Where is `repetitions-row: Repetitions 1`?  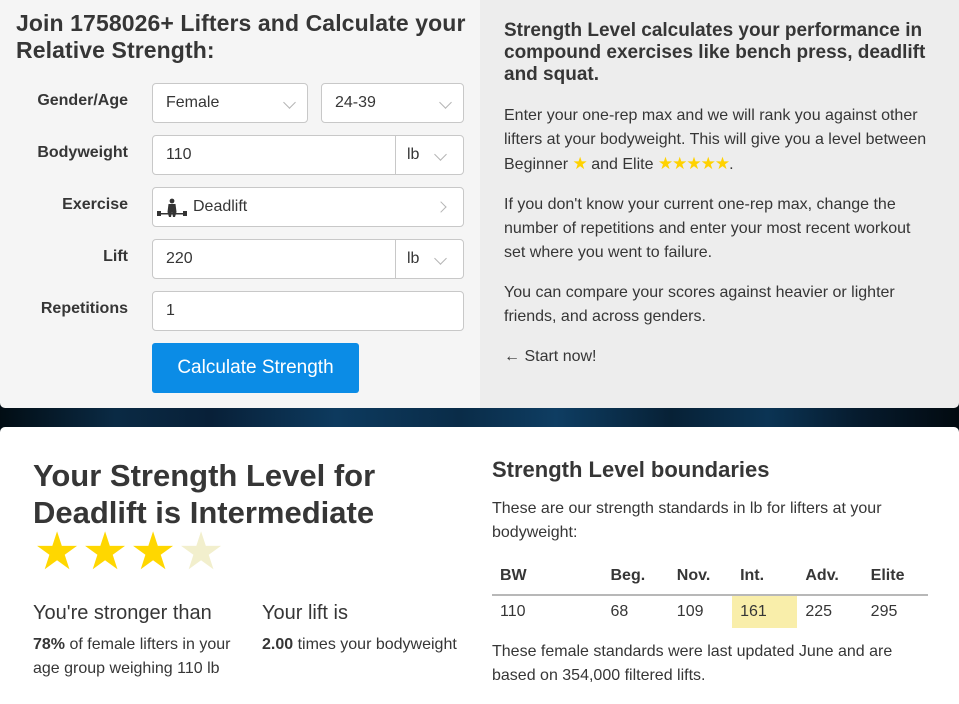
repetitions-row: Repetitions 1 is located at coordinates (240, 311).